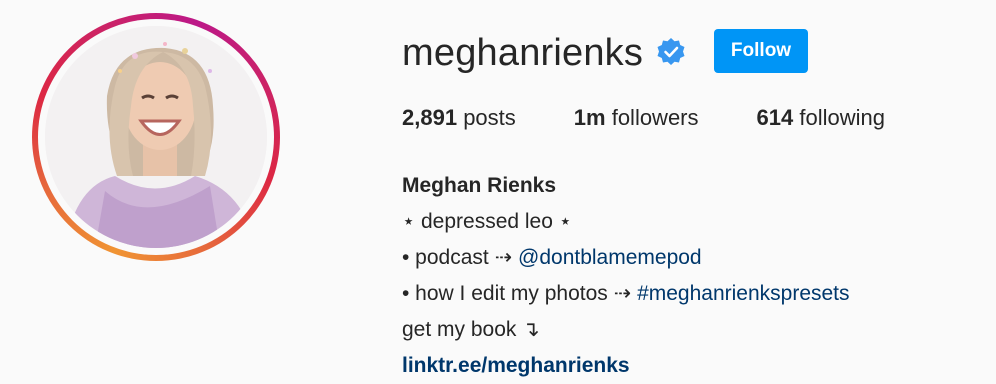  I want to click on profile-username: meghanrienks, so click(523, 53).